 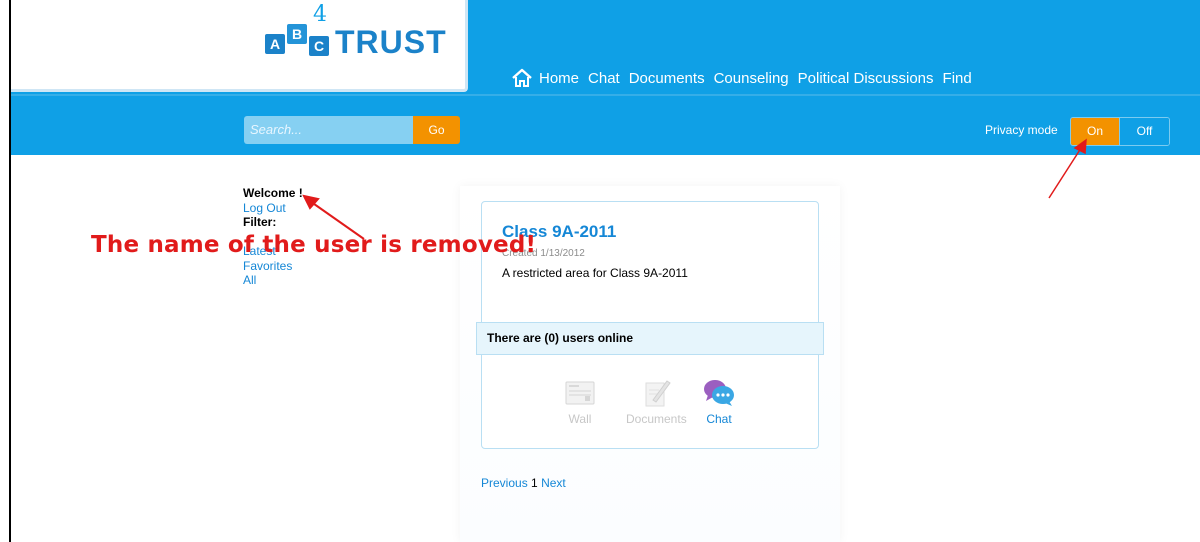 What do you see at coordinates (436, 130) in the screenshot?
I see `search-go-button: Go` at bounding box center [436, 130].